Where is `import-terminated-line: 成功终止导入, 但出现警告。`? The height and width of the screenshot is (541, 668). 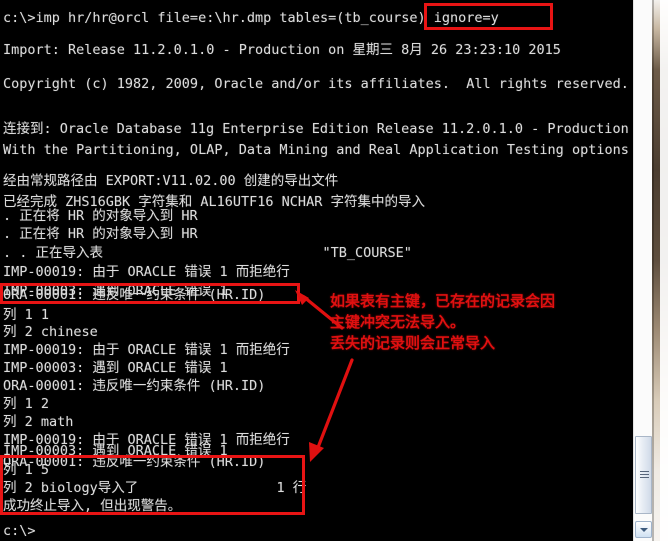 import-terminated-line: 成功终止导入, 但出现警告。 is located at coordinates (92, 506).